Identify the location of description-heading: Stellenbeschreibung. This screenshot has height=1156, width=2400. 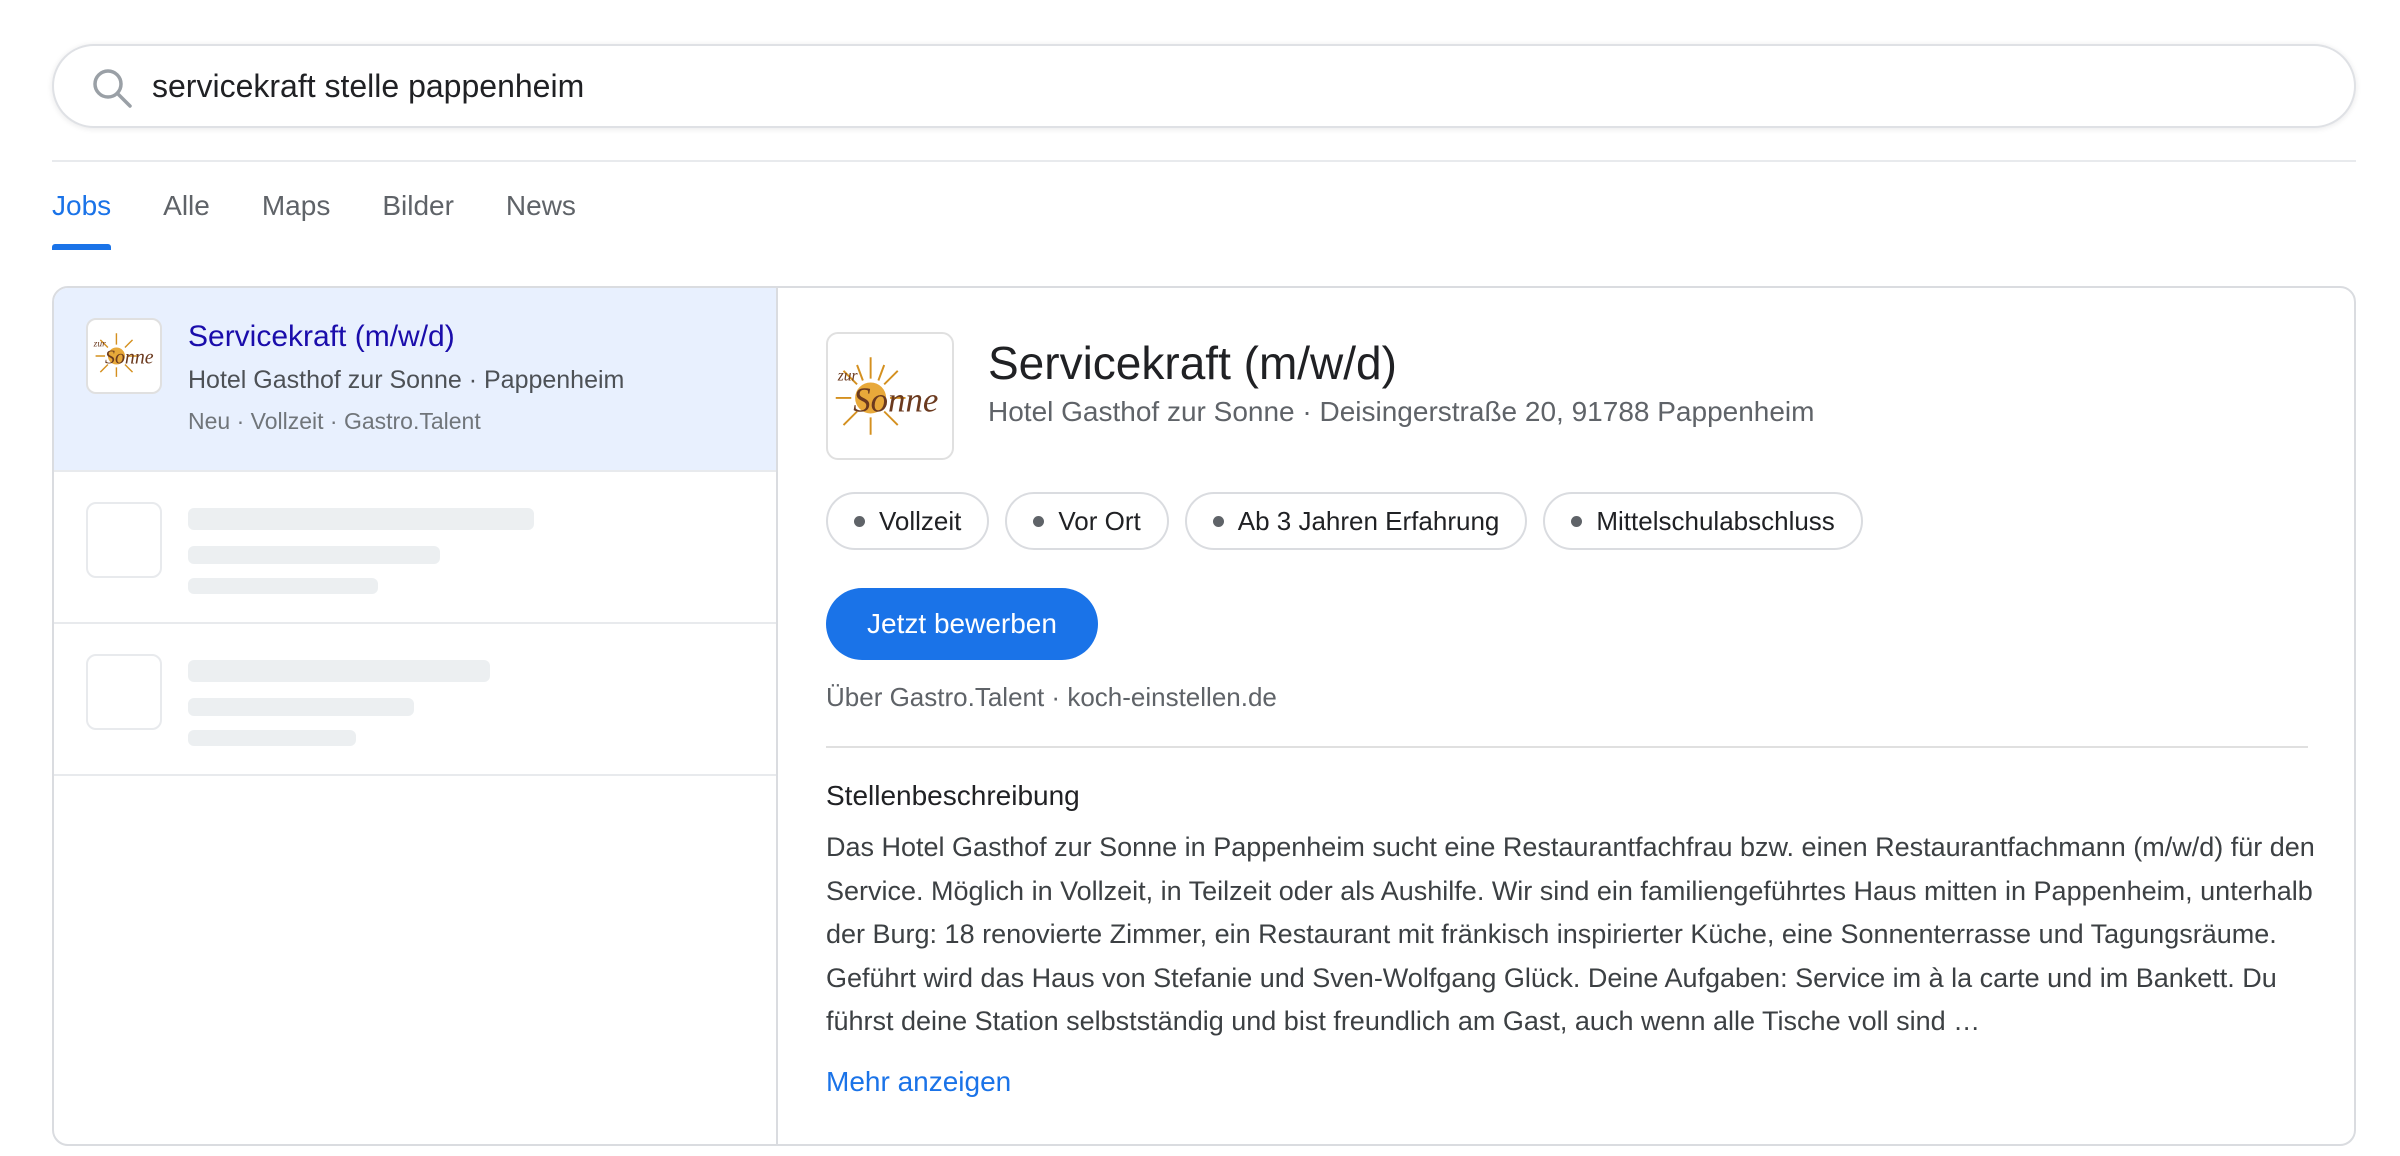
(953, 795).